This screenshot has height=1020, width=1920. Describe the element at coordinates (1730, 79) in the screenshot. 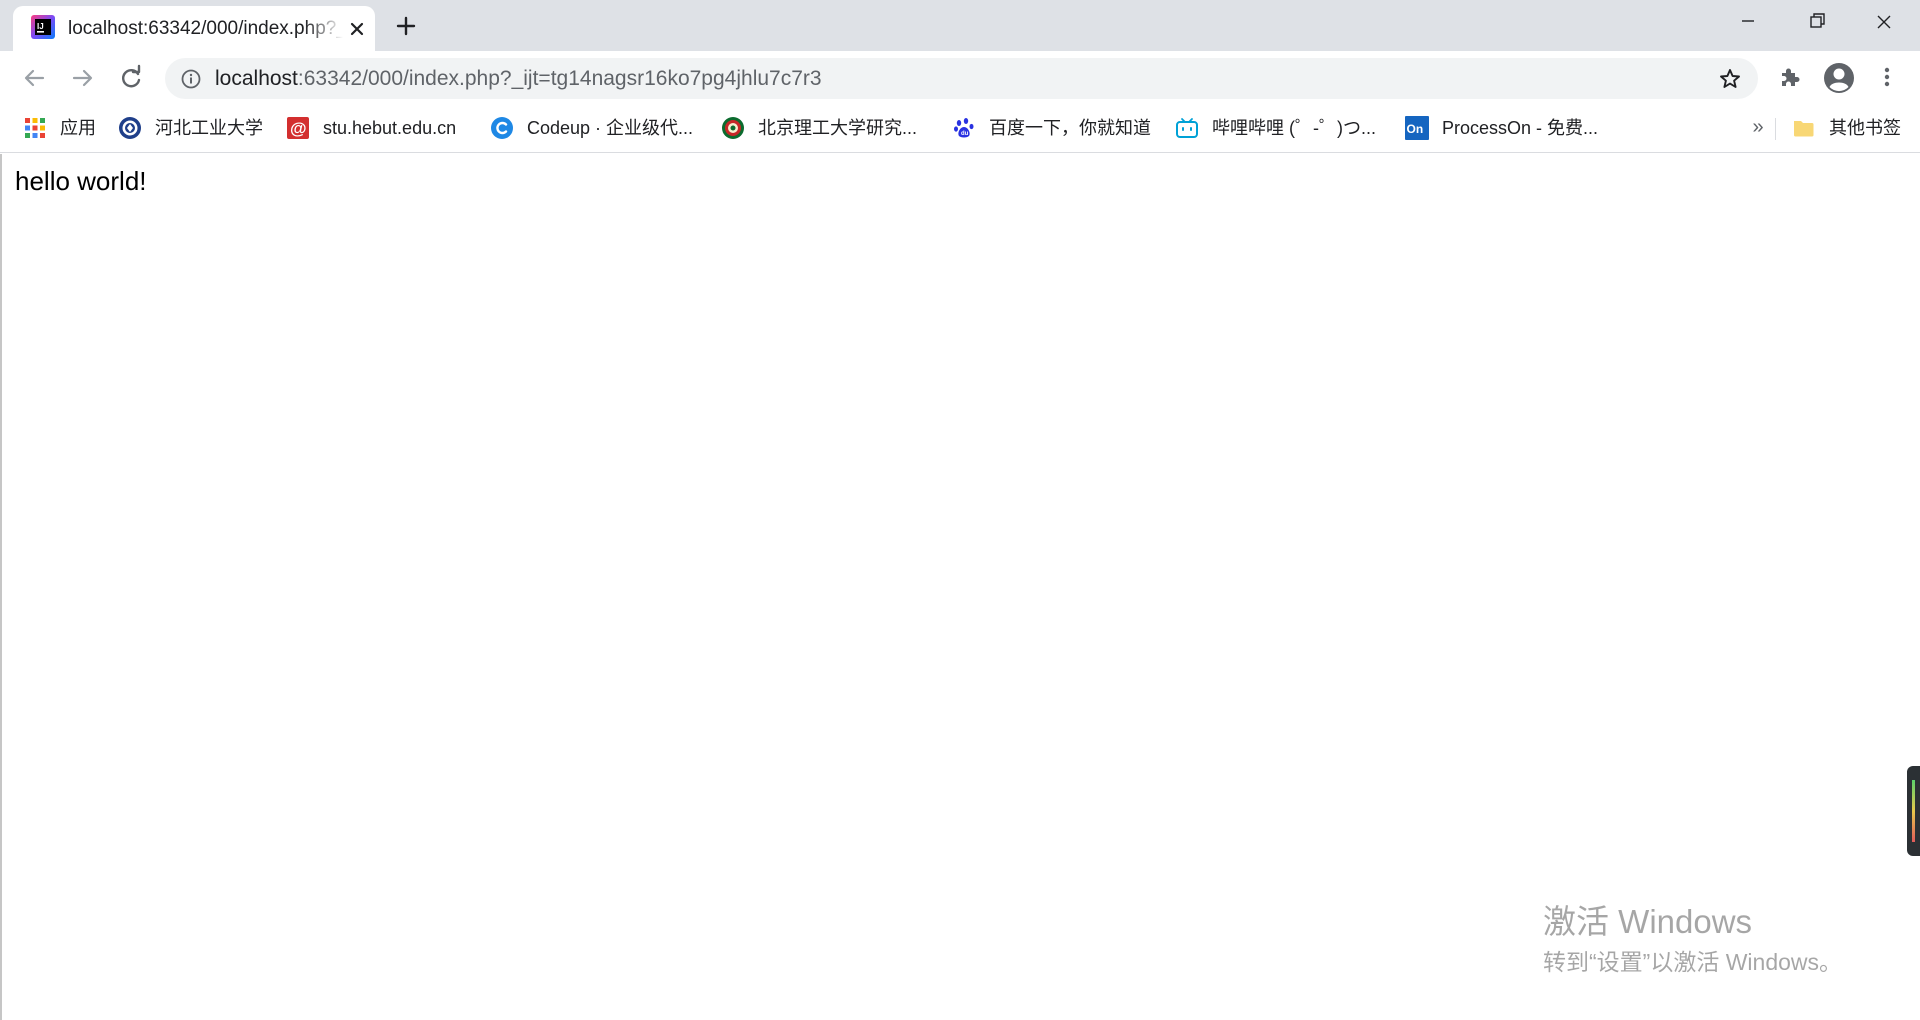

I see `bookmark-star-icon` at that location.